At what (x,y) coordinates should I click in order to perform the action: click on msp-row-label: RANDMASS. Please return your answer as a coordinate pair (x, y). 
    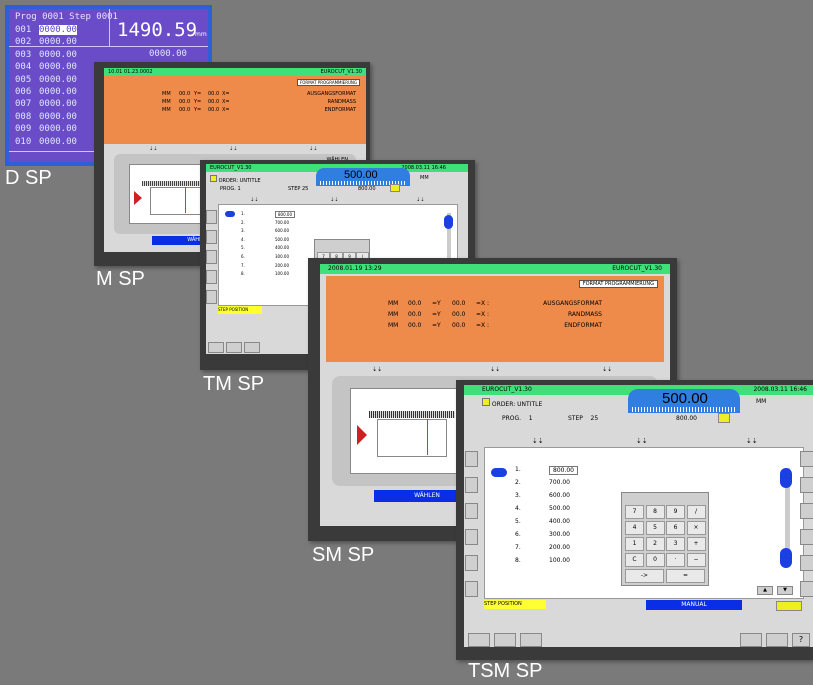
    Looking at the image, I should click on (341, 102).